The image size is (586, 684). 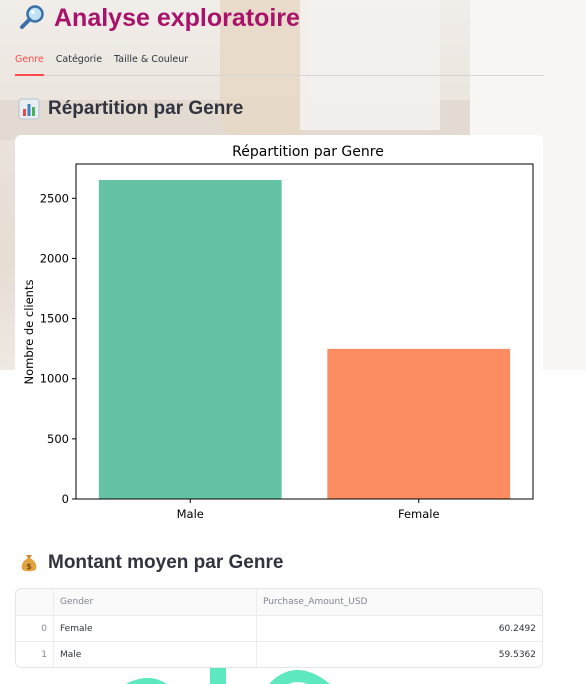 I want to click on amount-cell: 59.5362, so click(x=399, y=654).